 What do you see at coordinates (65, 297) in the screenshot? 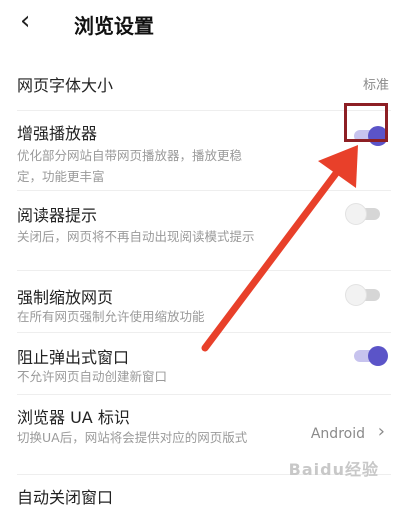
I see `setting-label: 强制缩放网页` at bounding box center [65, 297].